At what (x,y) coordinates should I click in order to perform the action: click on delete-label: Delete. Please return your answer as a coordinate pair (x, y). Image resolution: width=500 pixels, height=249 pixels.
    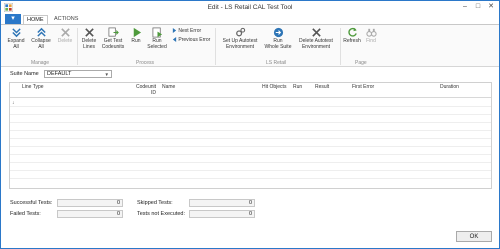
    Looking at the image, I should click on (65, 41).